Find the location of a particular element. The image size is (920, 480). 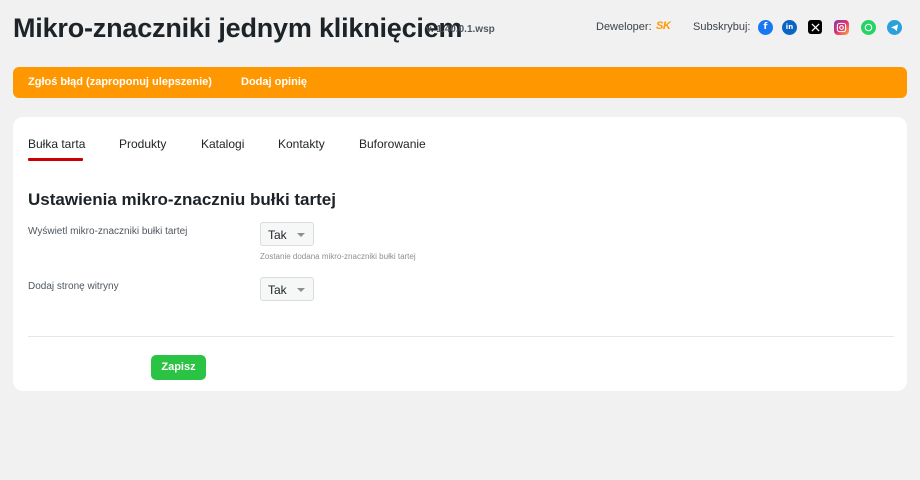

x-glyph is located at coordinates (815, 27).